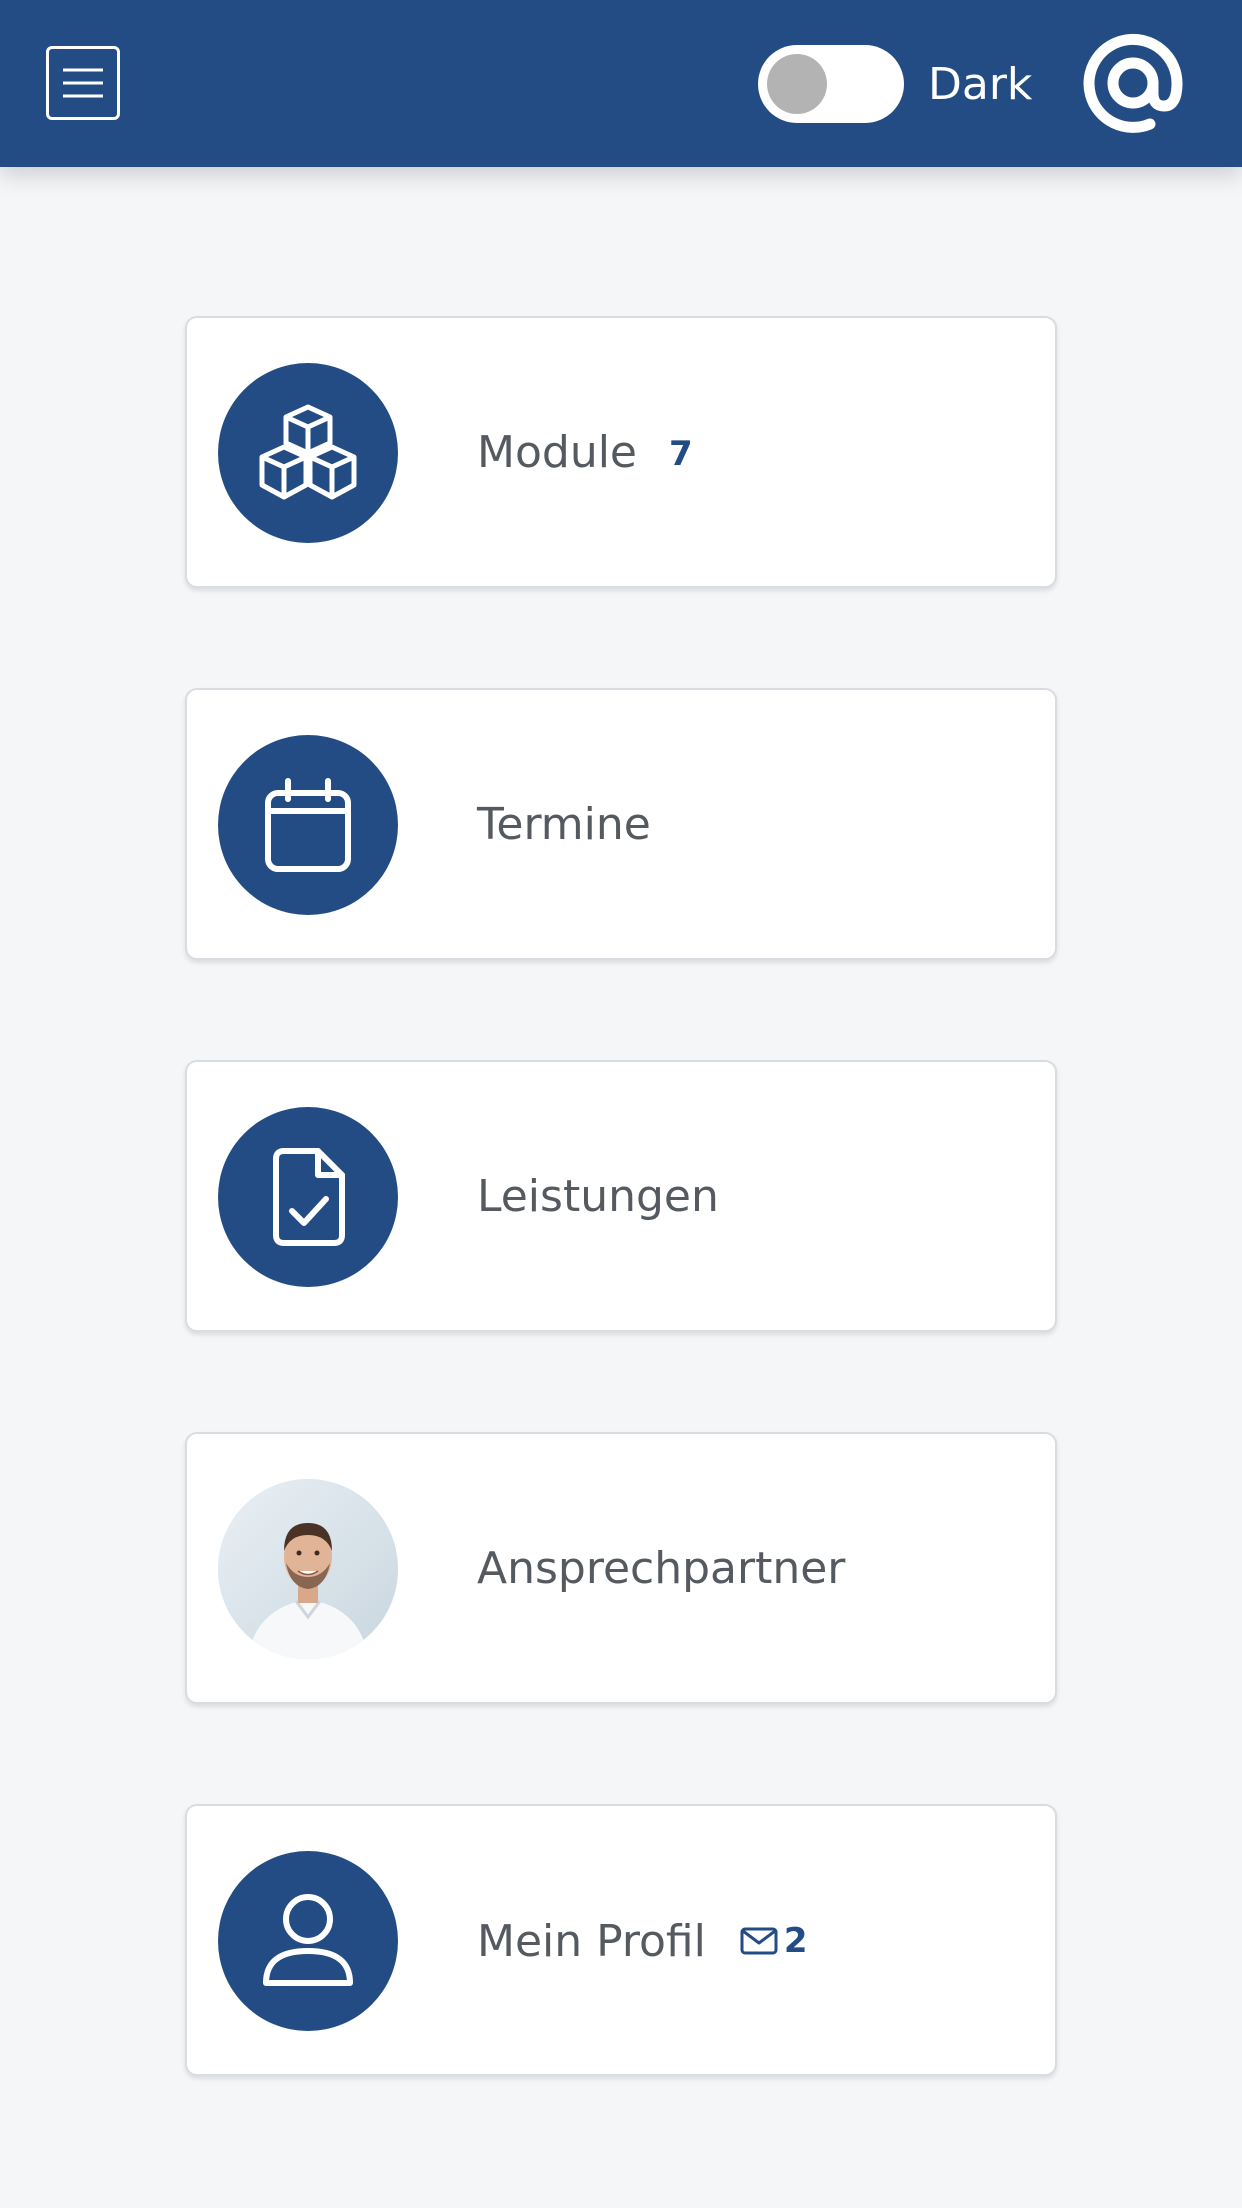  I want to click on tile-mein-profil: Mein Profil 2, so click(621, 1940).